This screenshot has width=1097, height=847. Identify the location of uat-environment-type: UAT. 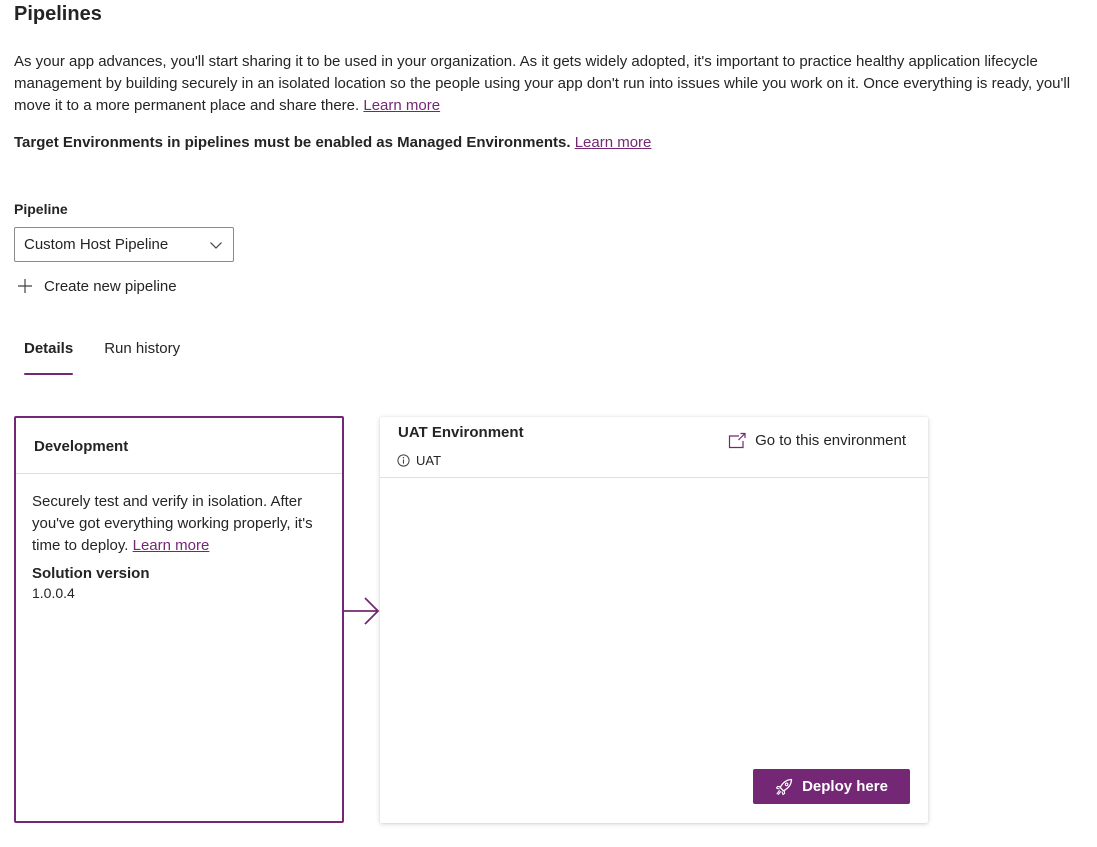
(429, 460).